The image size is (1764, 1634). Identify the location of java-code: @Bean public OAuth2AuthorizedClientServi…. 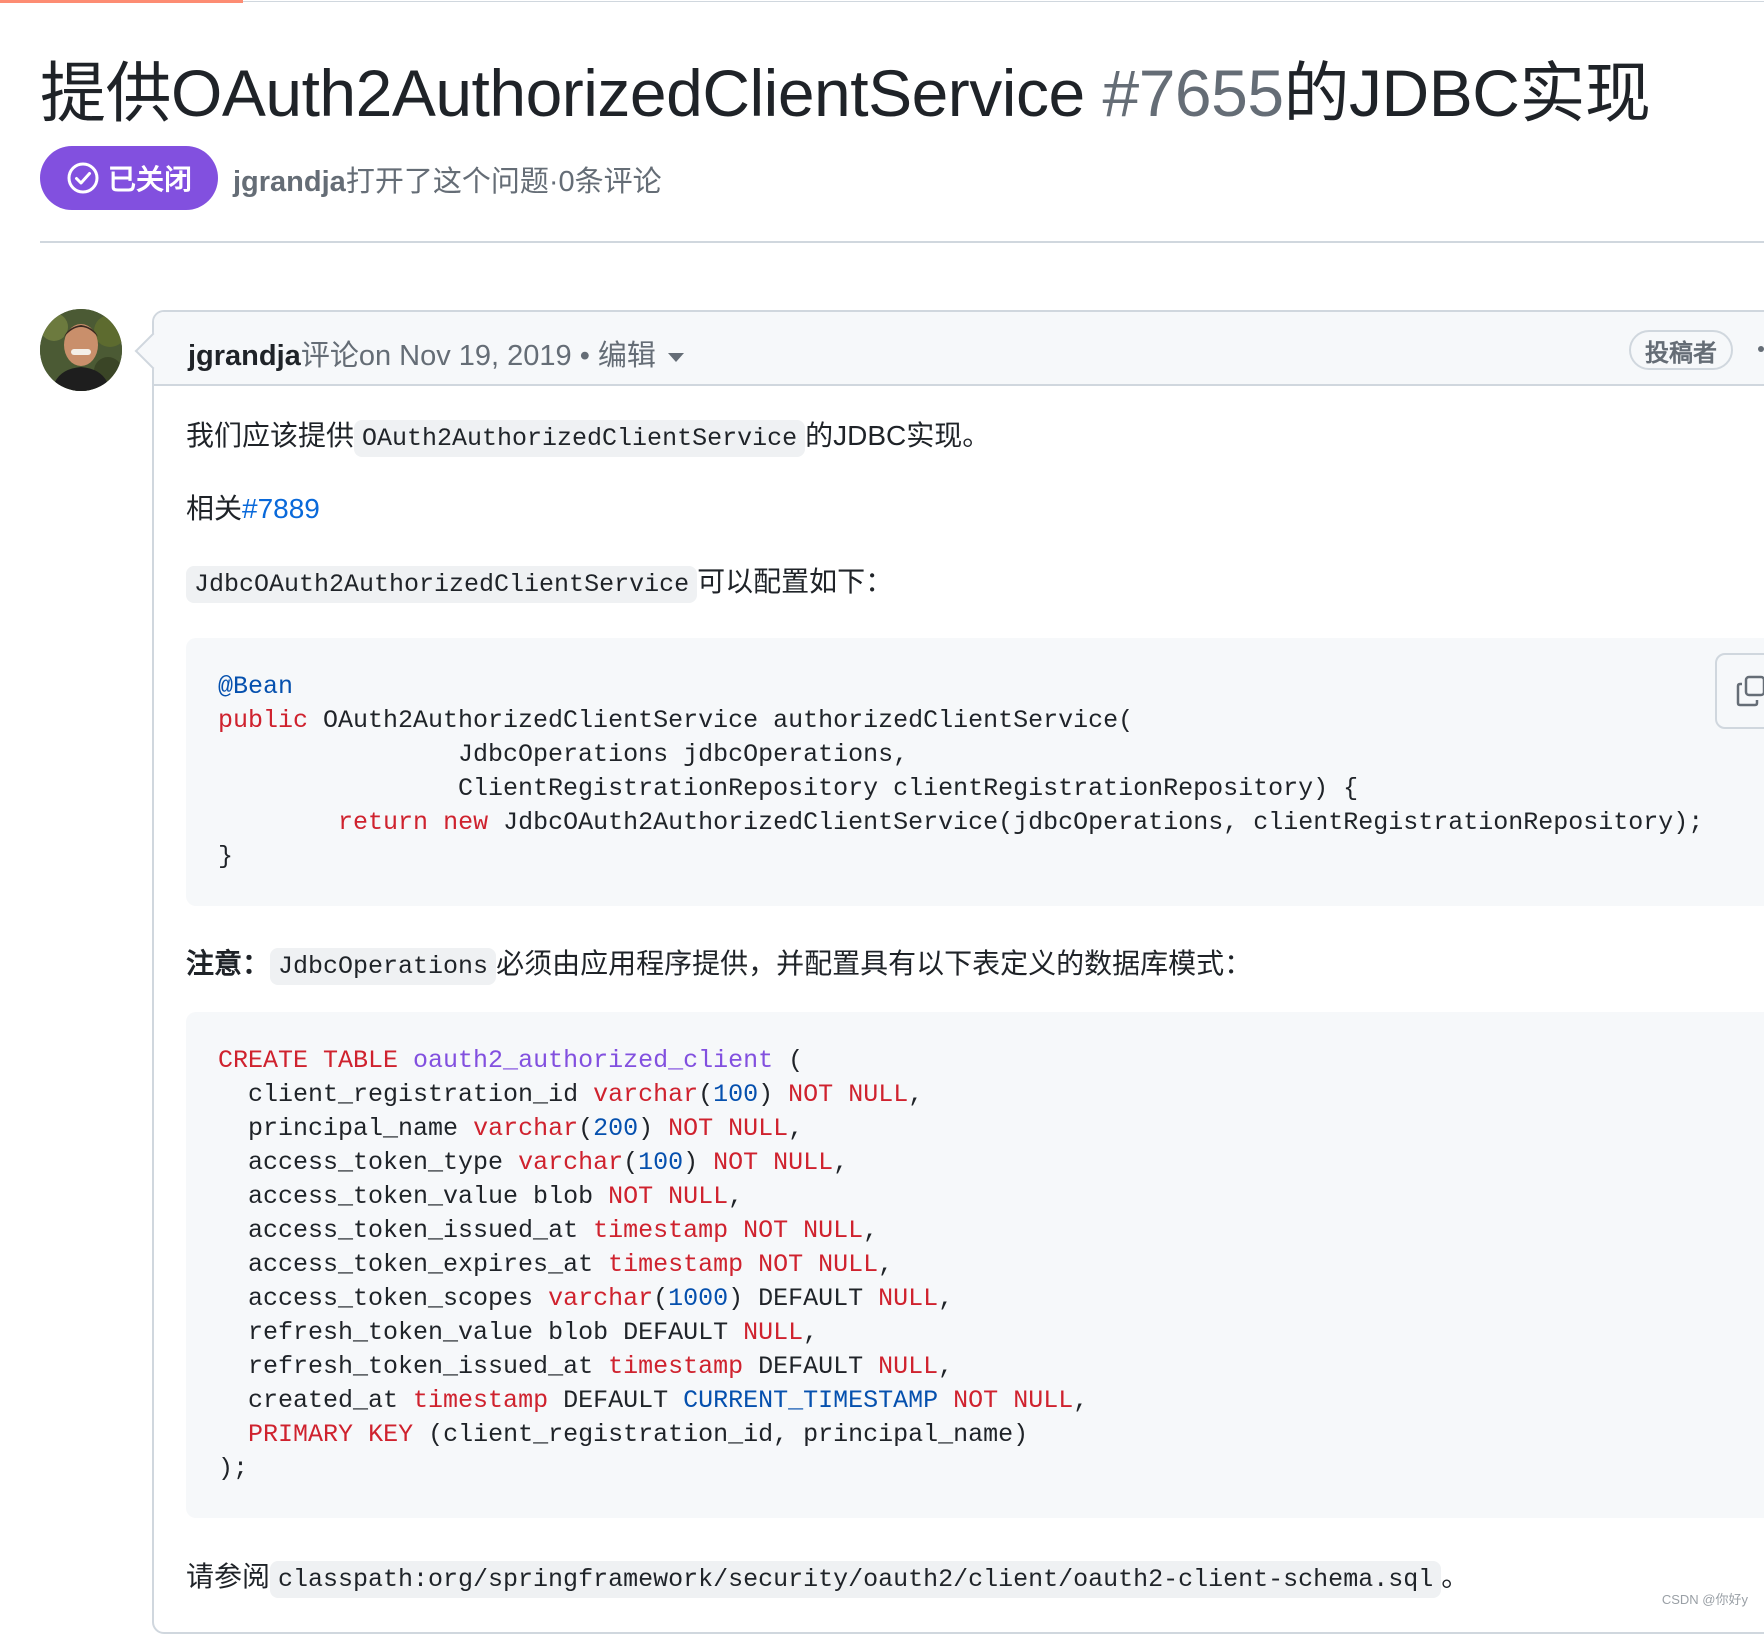
(960, 772).